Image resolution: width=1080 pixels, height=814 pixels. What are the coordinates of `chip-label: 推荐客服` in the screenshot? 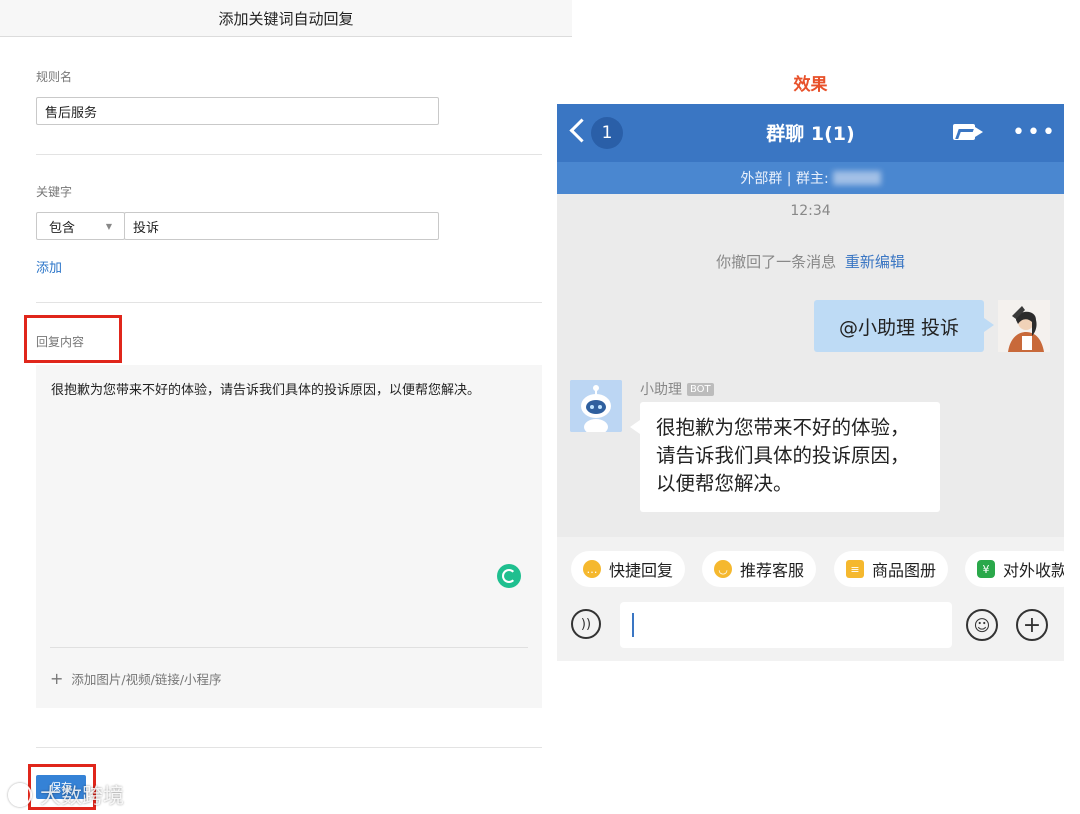 It's located at (772, 570).